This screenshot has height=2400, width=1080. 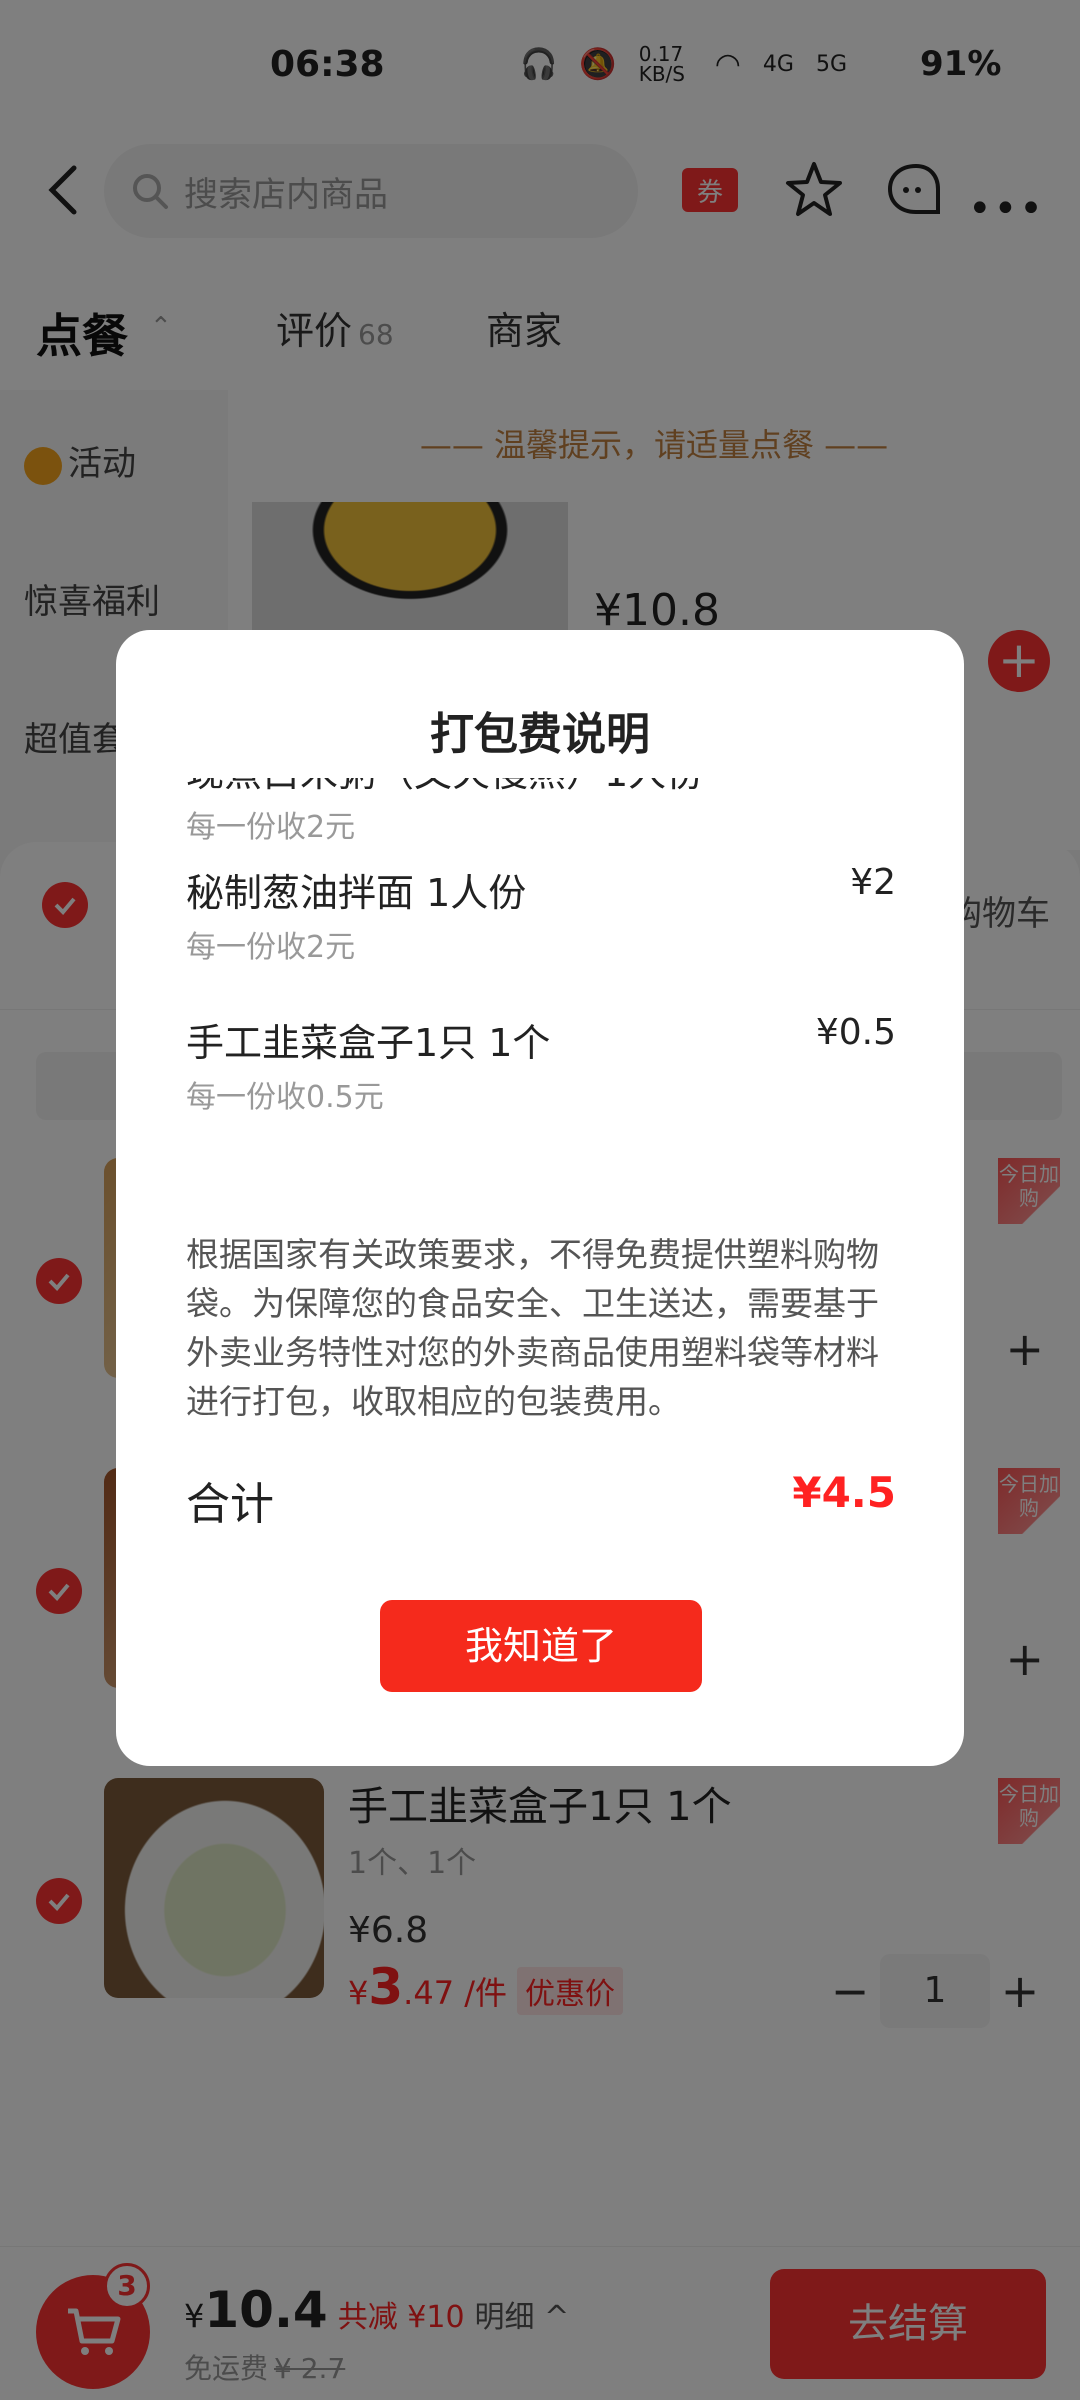 What do you see at coordinates (541, 1646) in the screenshot?
I see `got-it-button: 我知道了` at bounding box center [541, 1646].